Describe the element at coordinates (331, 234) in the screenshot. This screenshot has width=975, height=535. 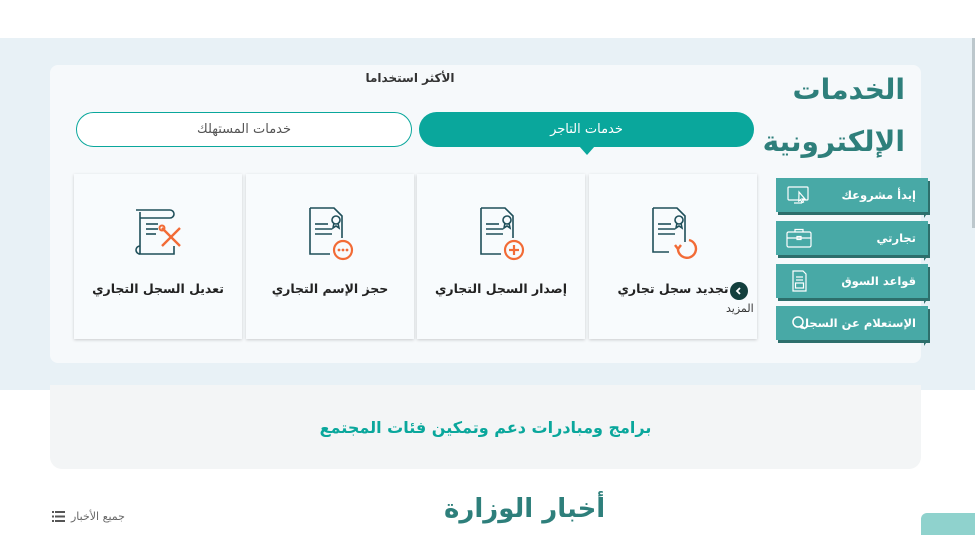
I see `document-reserve-icon` at that location.